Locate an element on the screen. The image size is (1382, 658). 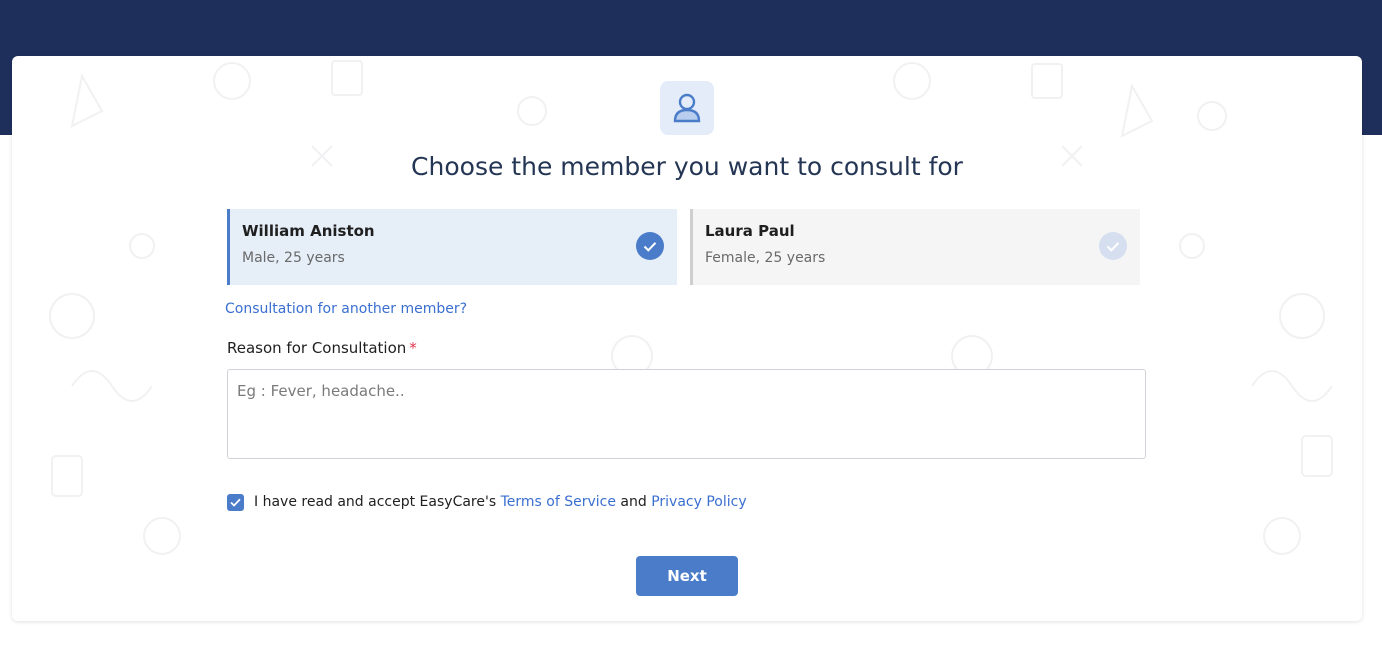
terms-text-conjunction: and is located at coordinates (633, 502).